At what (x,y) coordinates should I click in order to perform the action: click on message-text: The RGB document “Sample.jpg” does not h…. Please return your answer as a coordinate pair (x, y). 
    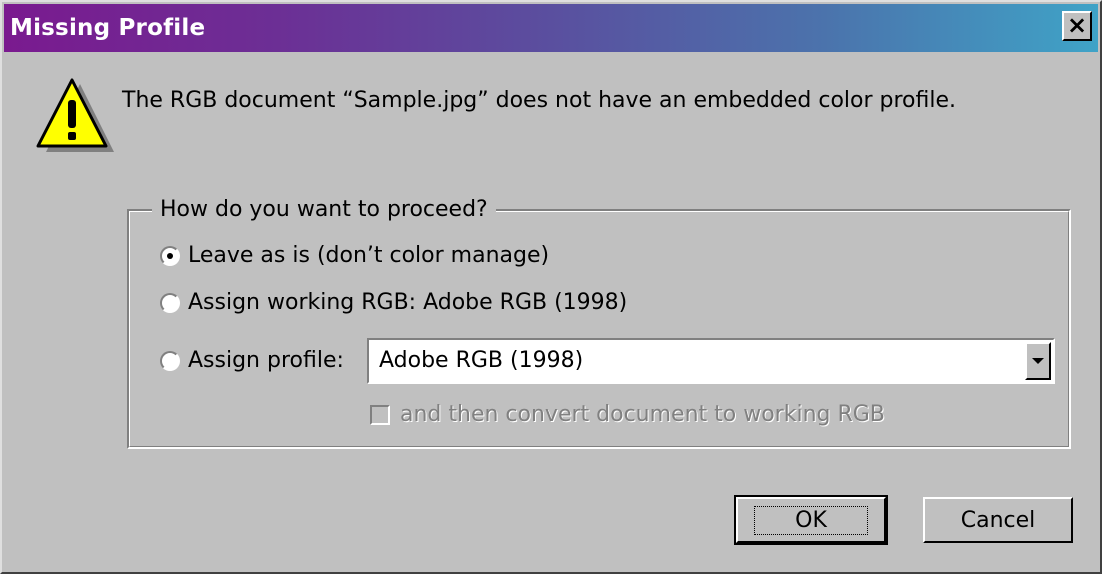
    Looking at the image, I should click on (539, 100).